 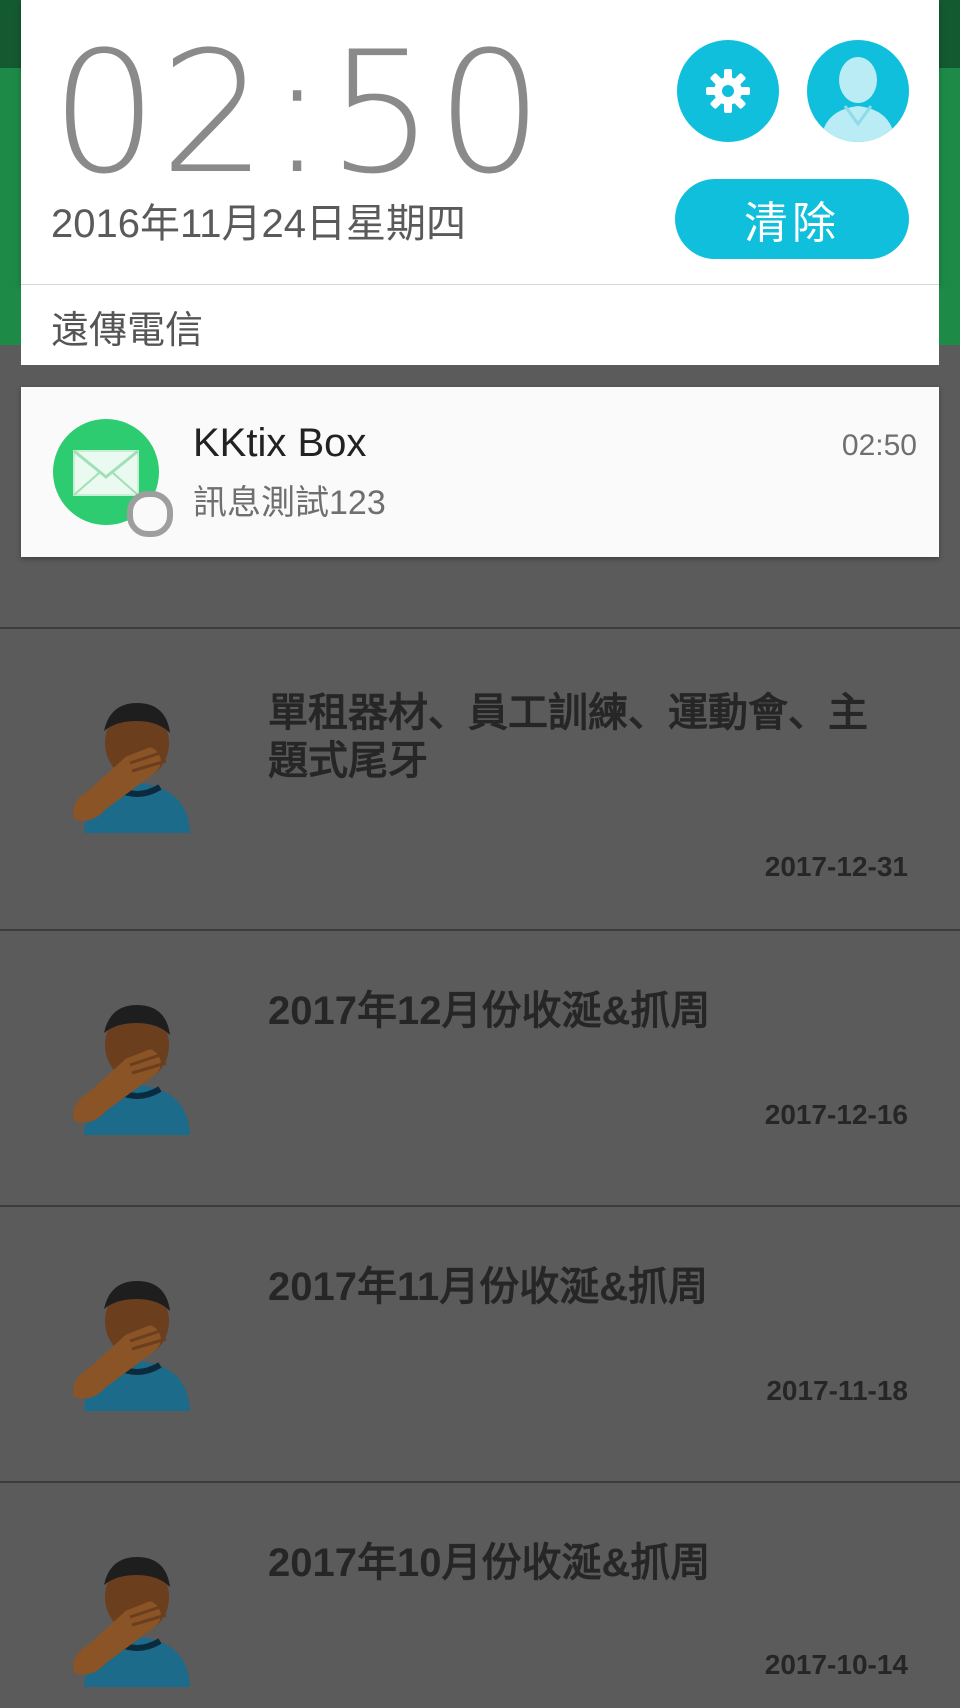 I want to click on gear-icon, so click(x=728, y=91).